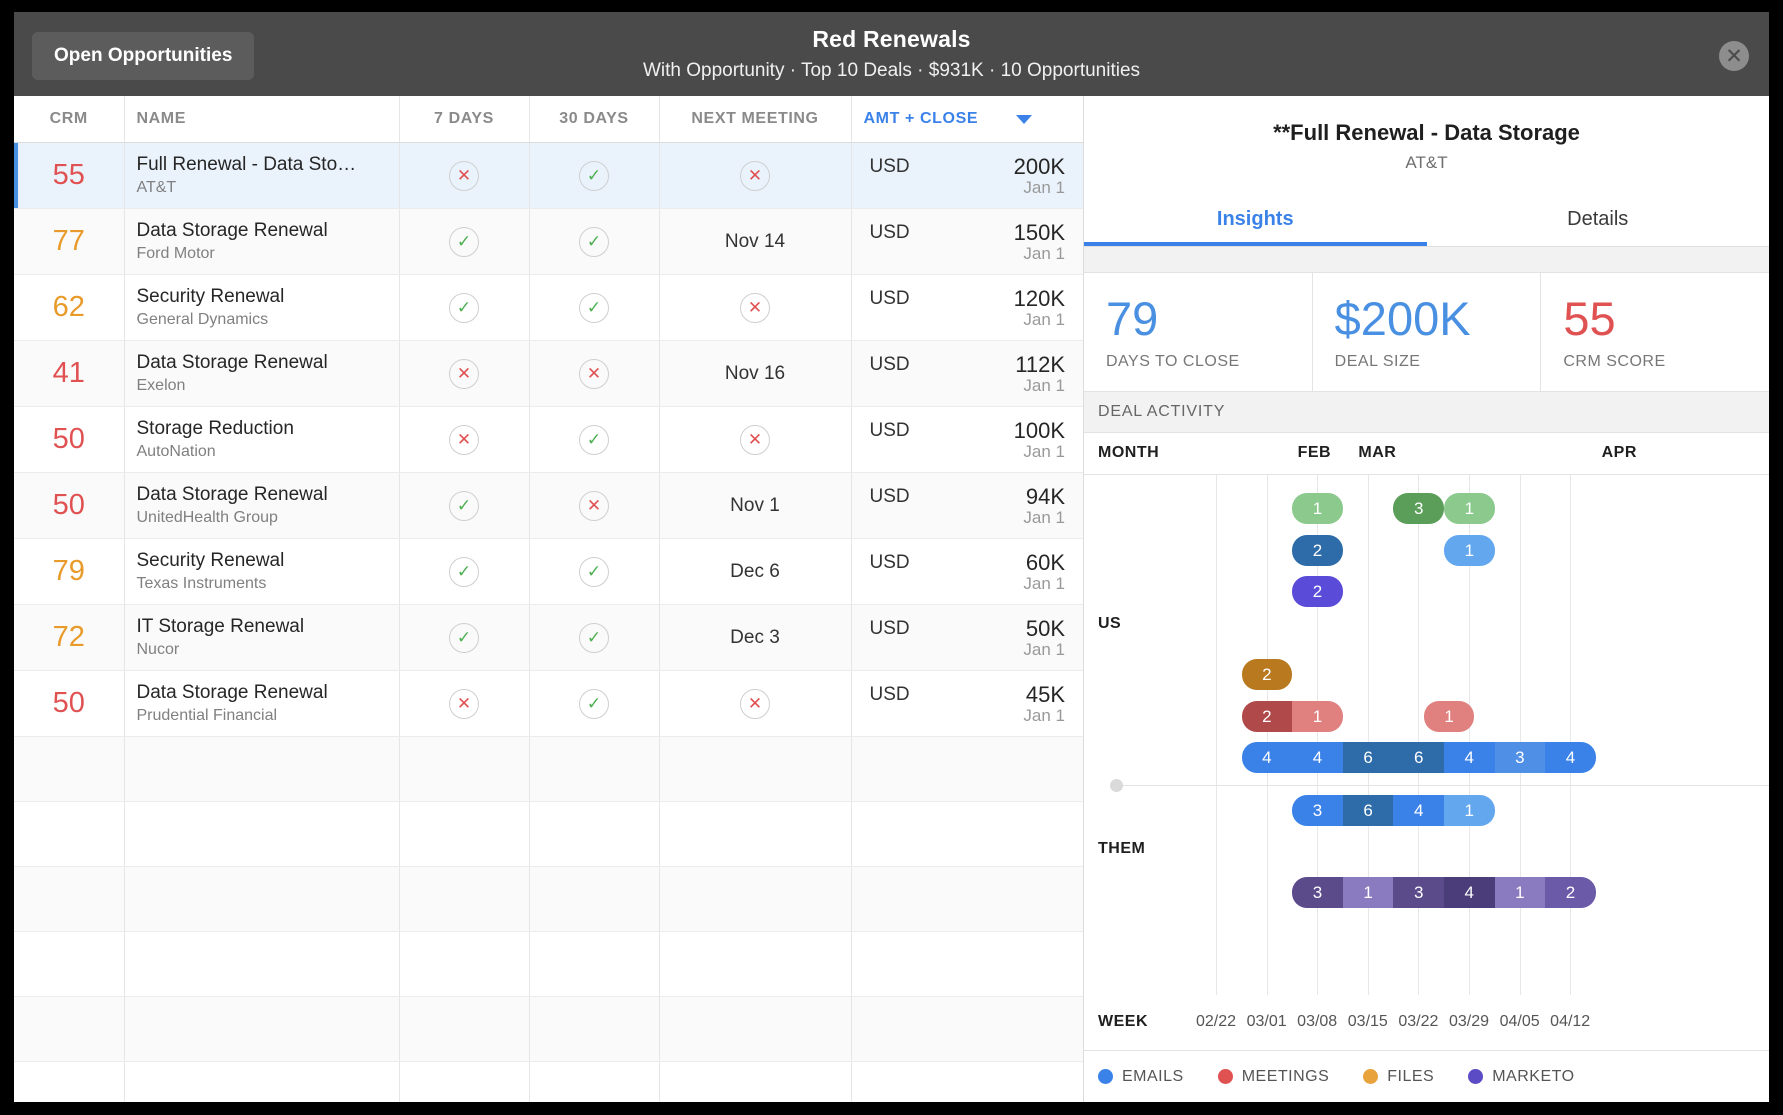 The image size is (1783, 1115). Describe the element at coordinates (69, 703) in the screenshot. I see `cell-crm-score: 50` at that location.